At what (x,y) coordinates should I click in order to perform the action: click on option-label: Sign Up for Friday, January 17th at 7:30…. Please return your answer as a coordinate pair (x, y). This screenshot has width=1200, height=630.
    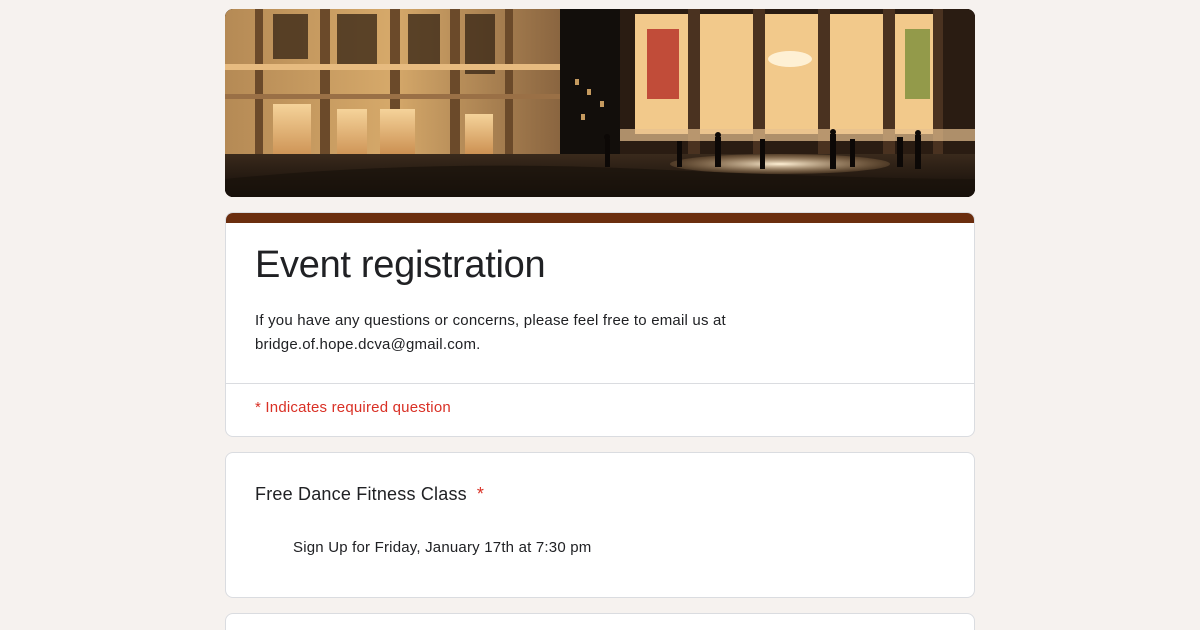
    Looking at the image, I should click on (442, 548).